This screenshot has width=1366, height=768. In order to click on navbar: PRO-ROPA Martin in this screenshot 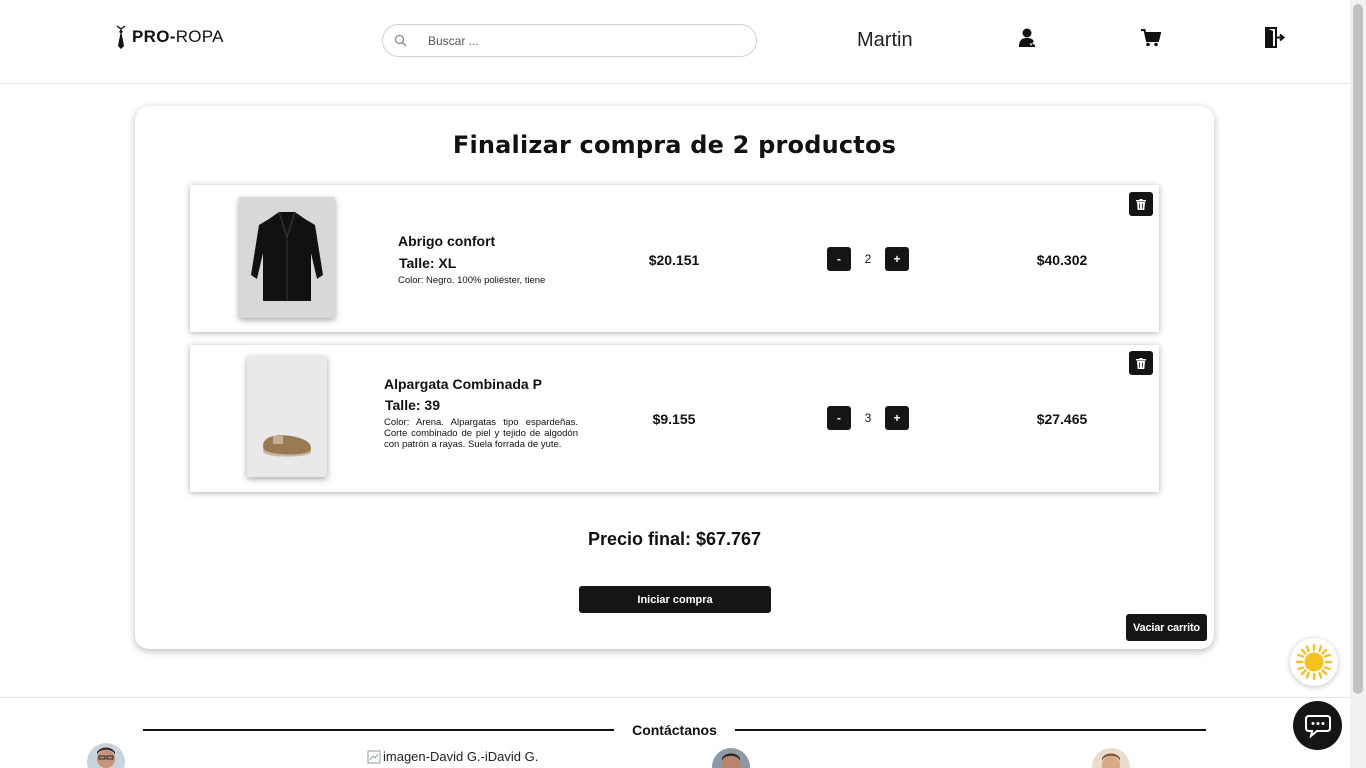, I will do `click(675, 42)`.